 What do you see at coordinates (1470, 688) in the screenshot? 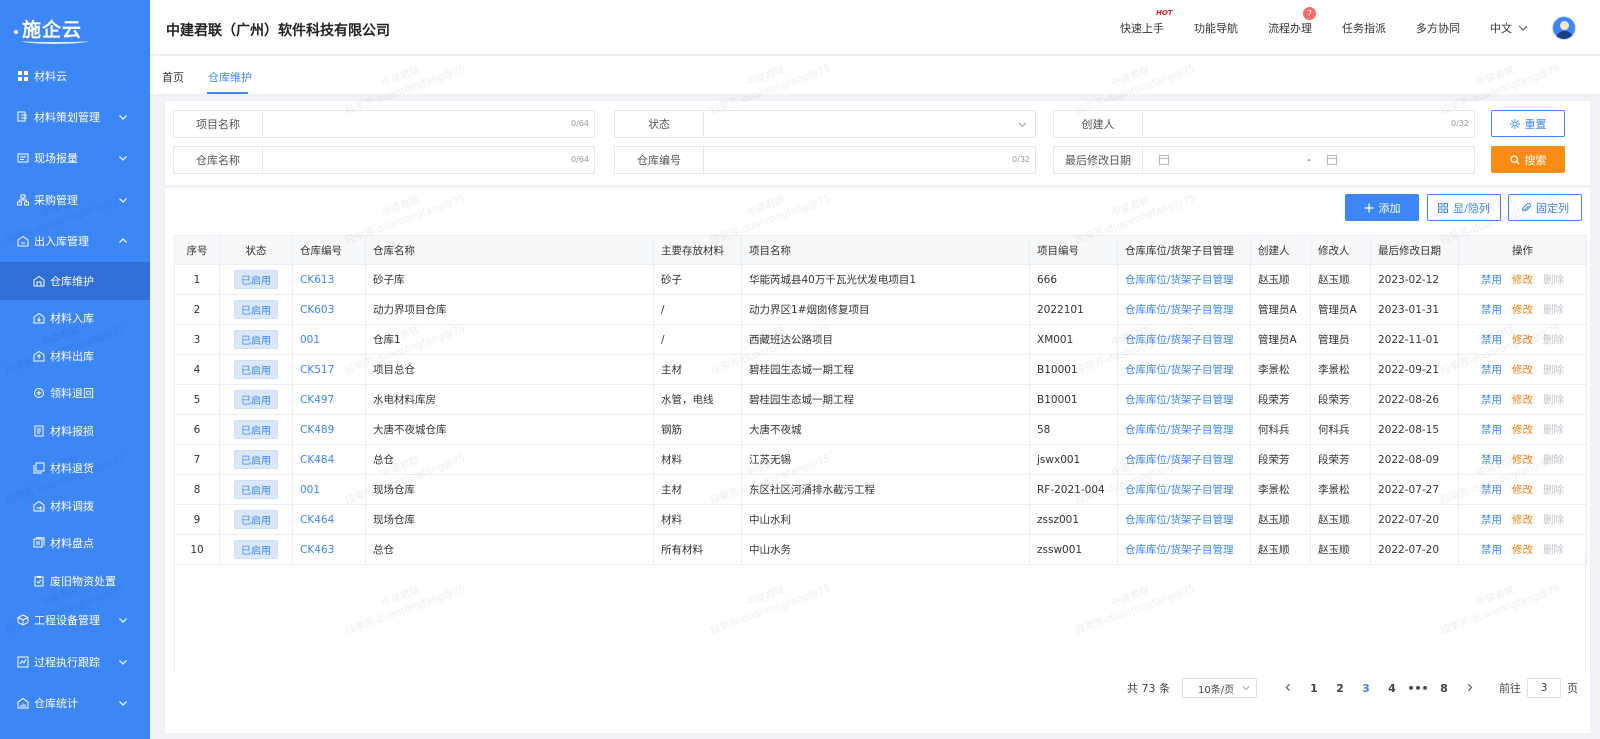
I see `next-page-button` at bounding box center [1470, 688].